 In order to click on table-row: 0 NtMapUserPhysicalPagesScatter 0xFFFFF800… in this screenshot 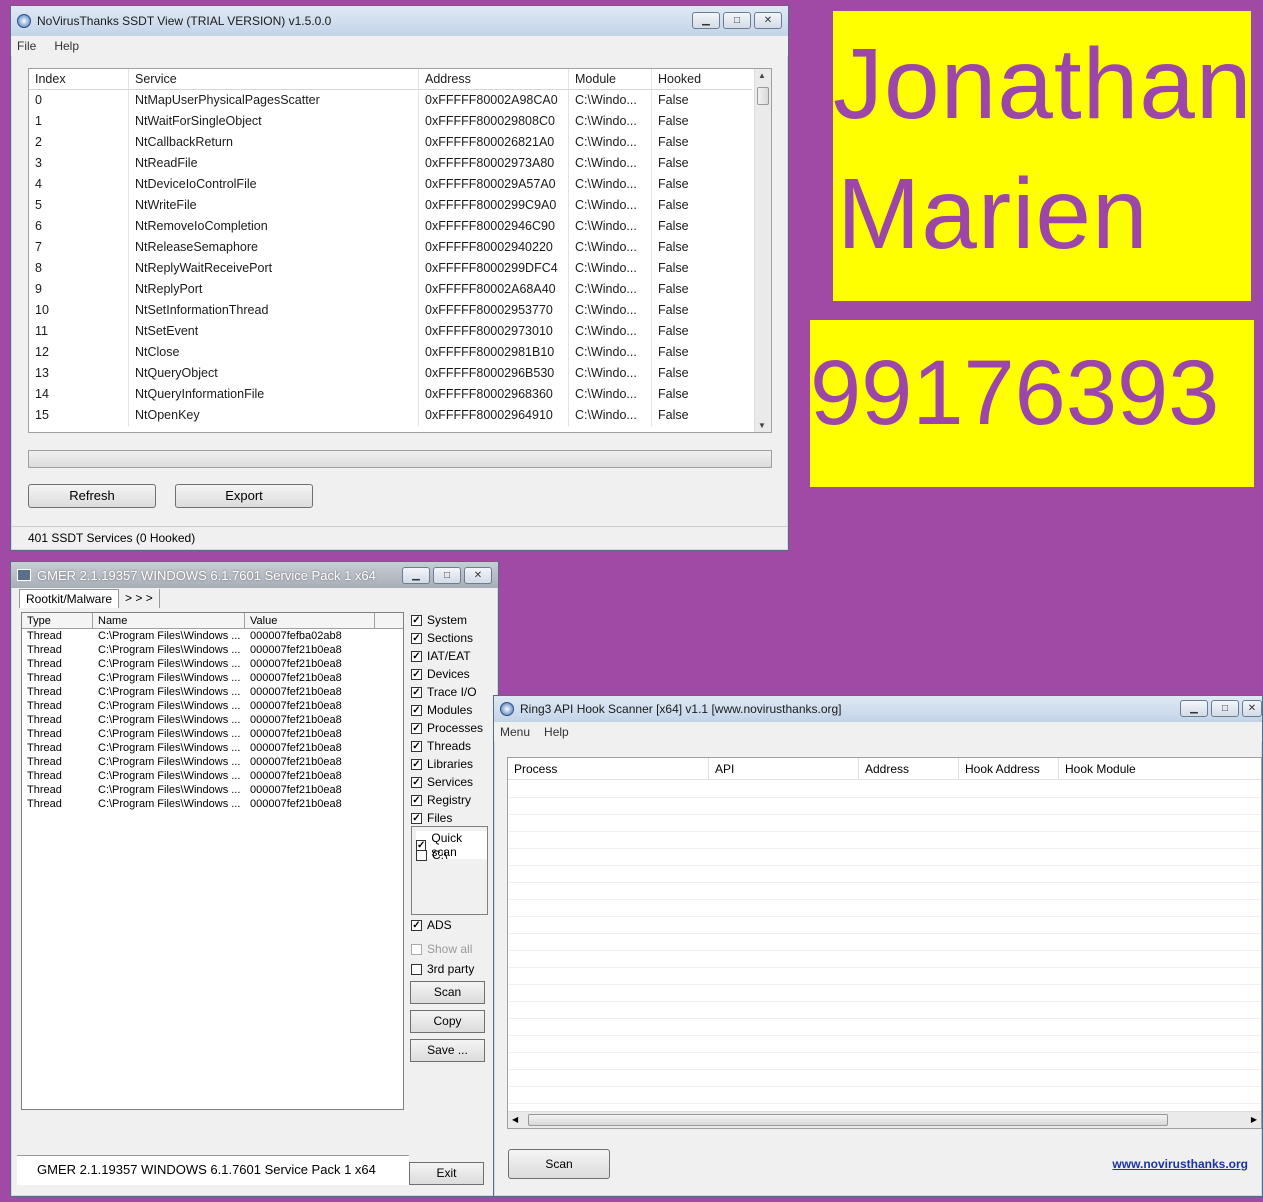, I will do `click(400, 100)`.